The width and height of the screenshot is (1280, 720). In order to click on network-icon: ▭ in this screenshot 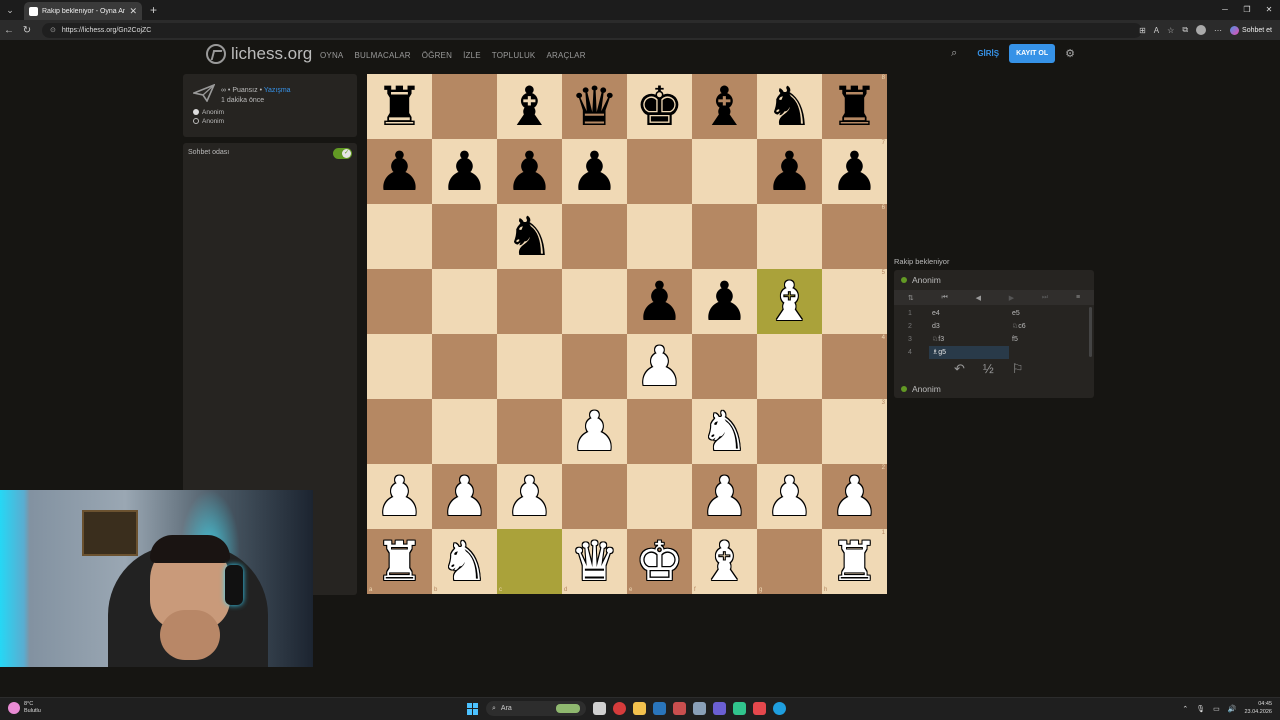, I will do `click(1216, 709)`.